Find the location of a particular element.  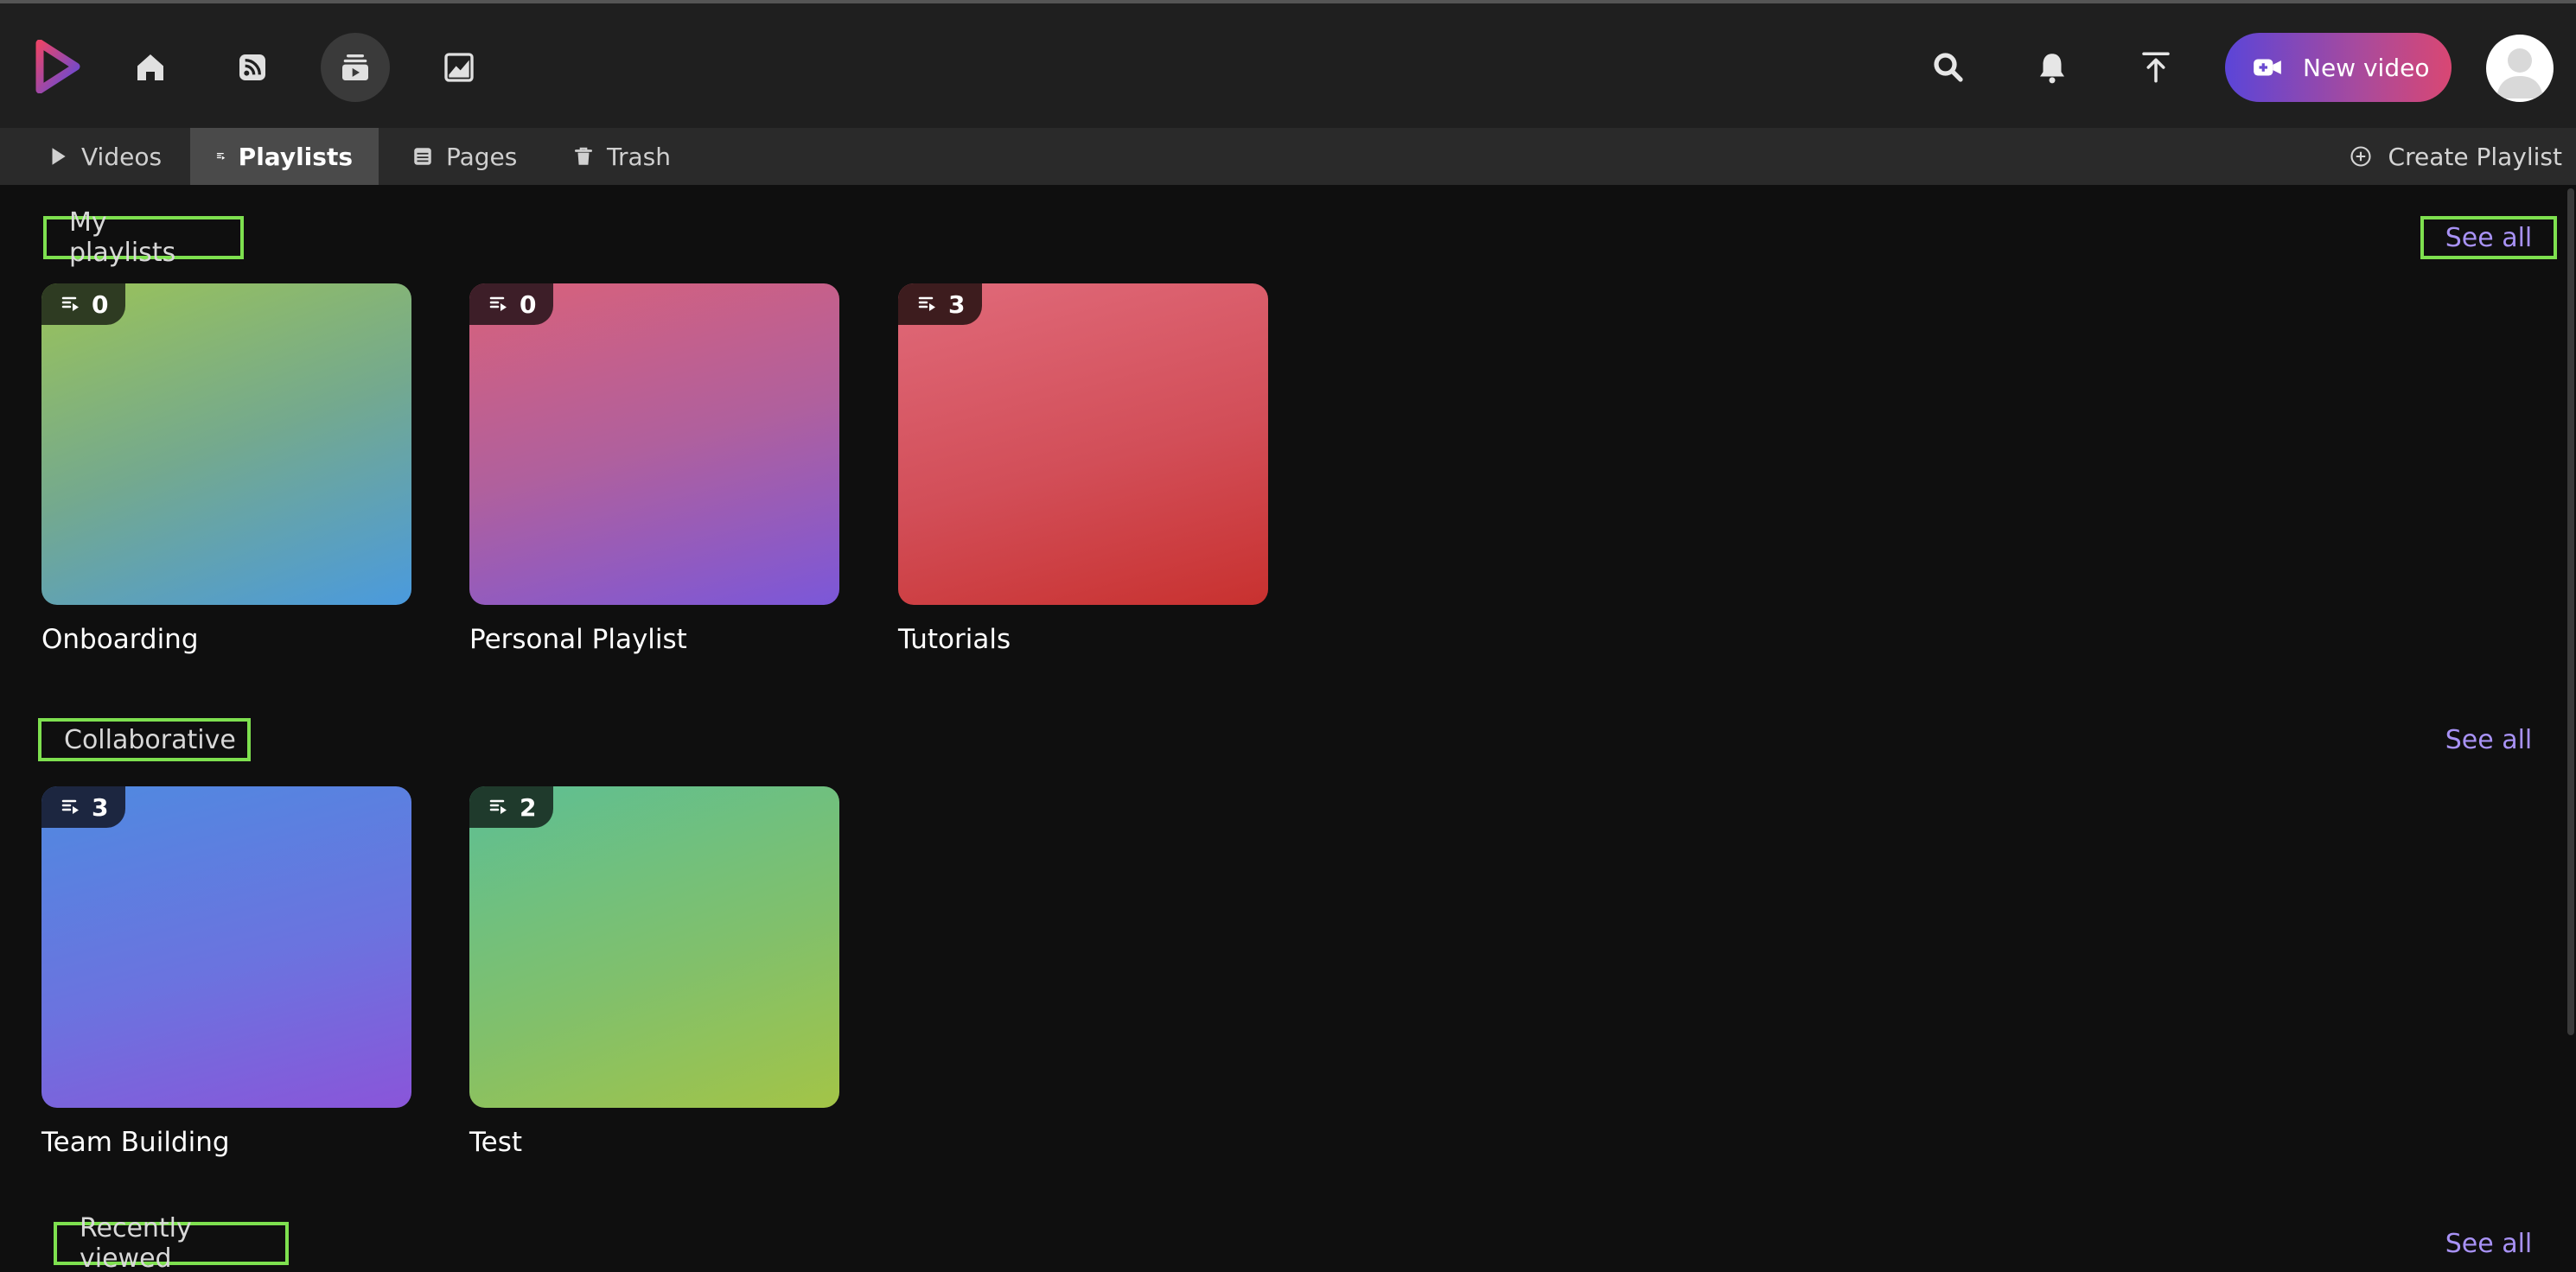

new-video-button: New video is located at coordinates (2338, 67).